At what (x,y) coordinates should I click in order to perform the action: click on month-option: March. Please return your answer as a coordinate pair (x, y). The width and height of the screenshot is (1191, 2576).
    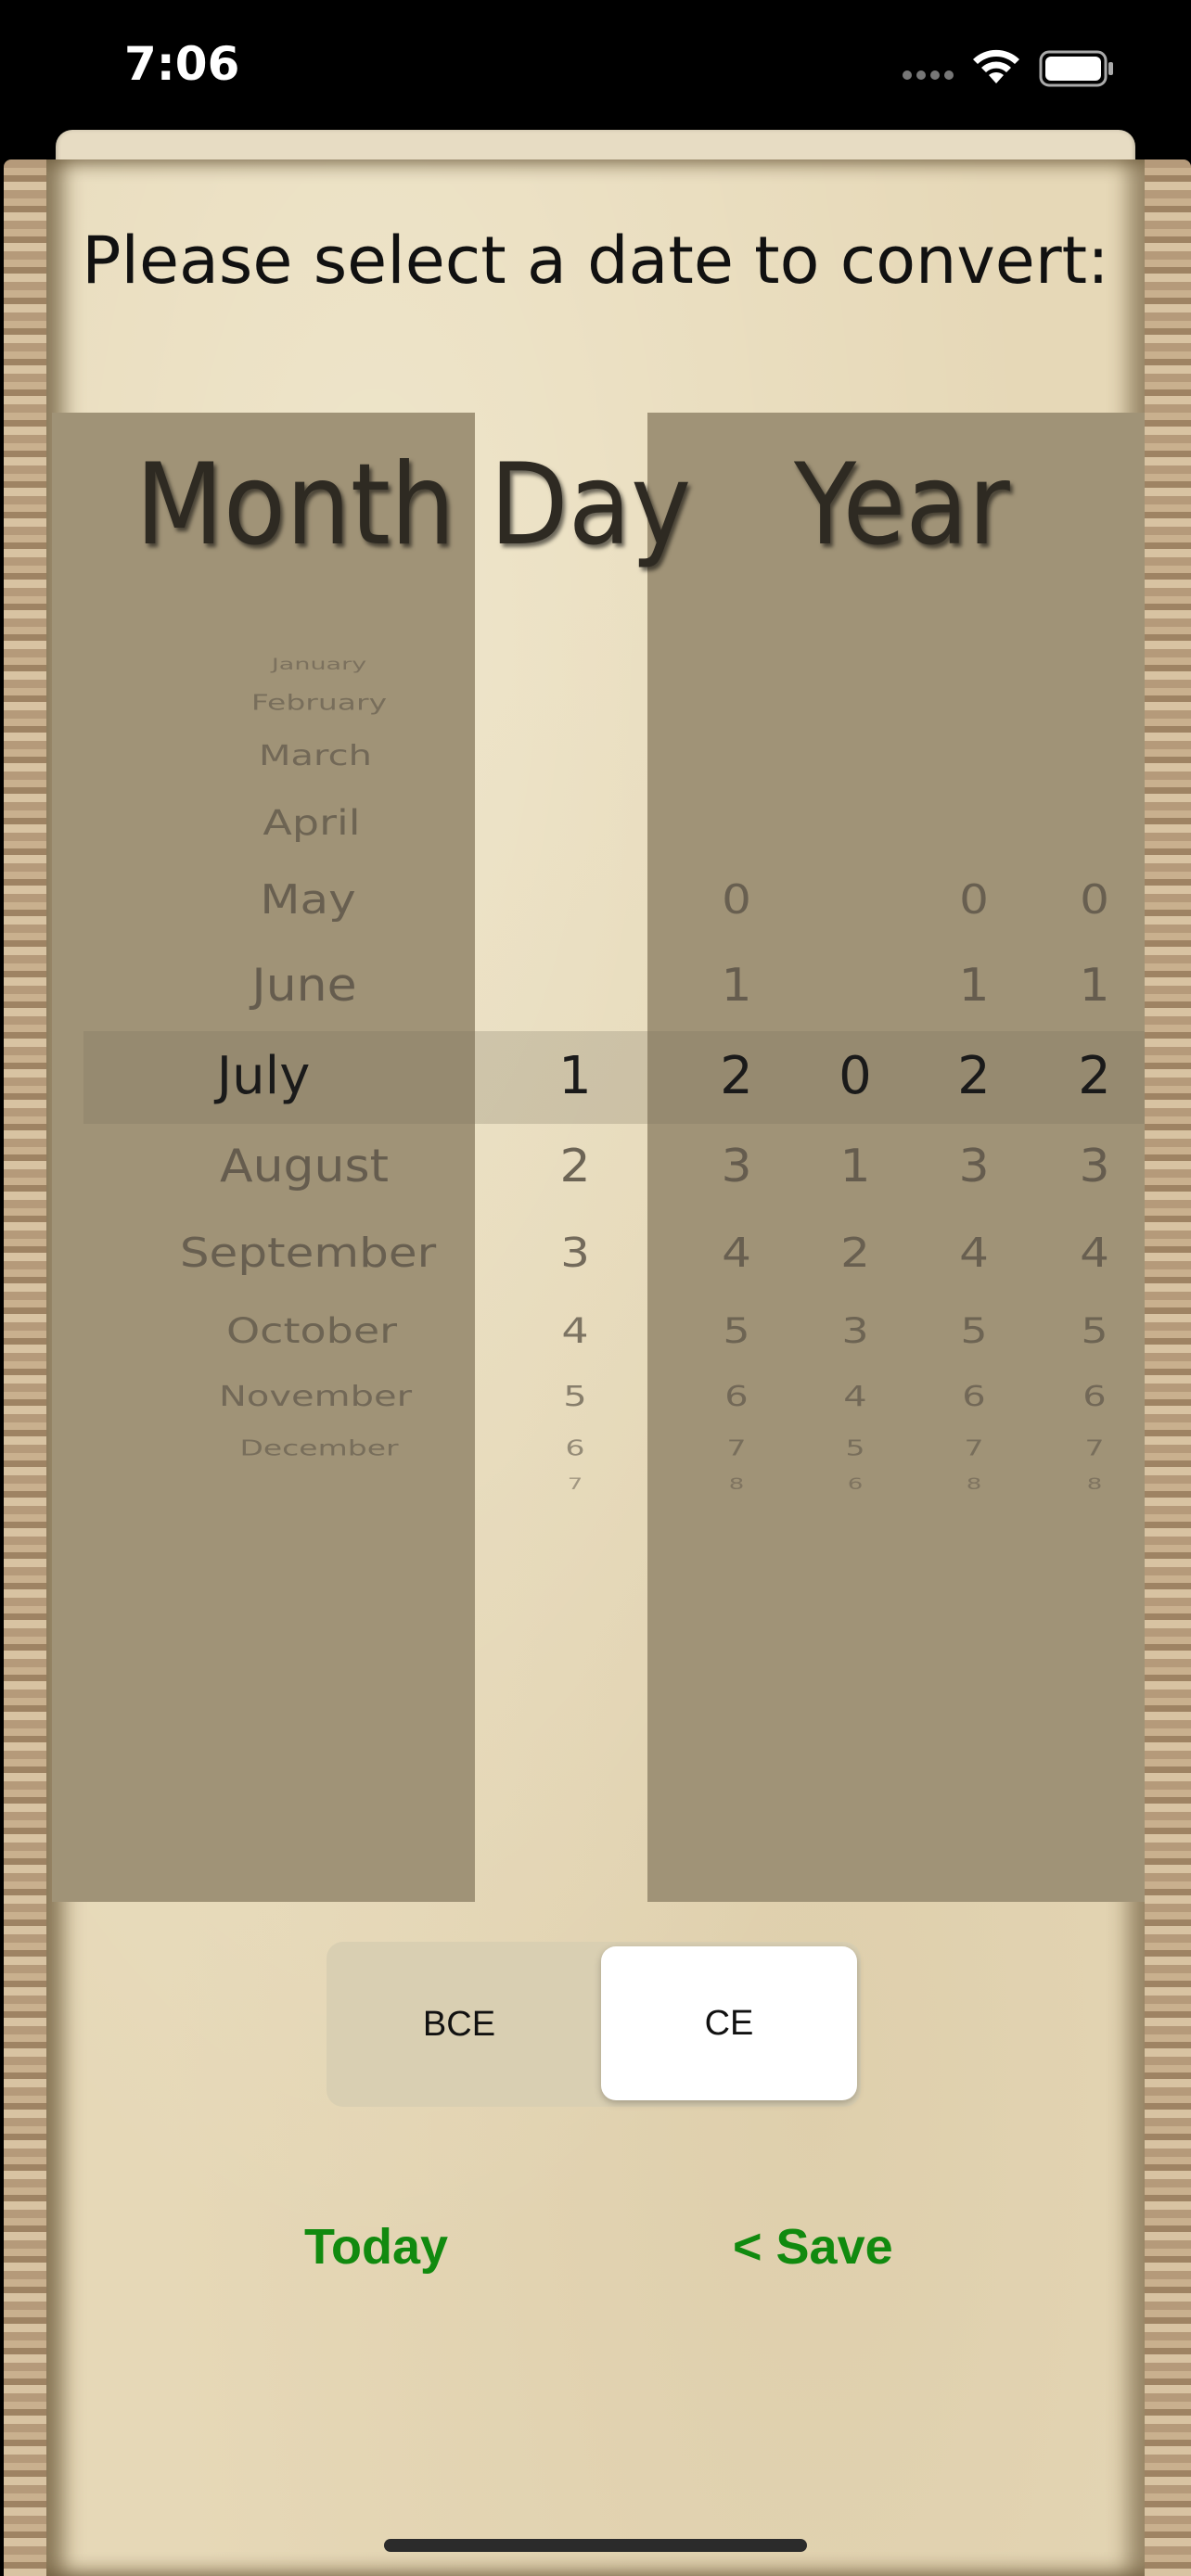
    Looking at the image, I should click on (315, 756).